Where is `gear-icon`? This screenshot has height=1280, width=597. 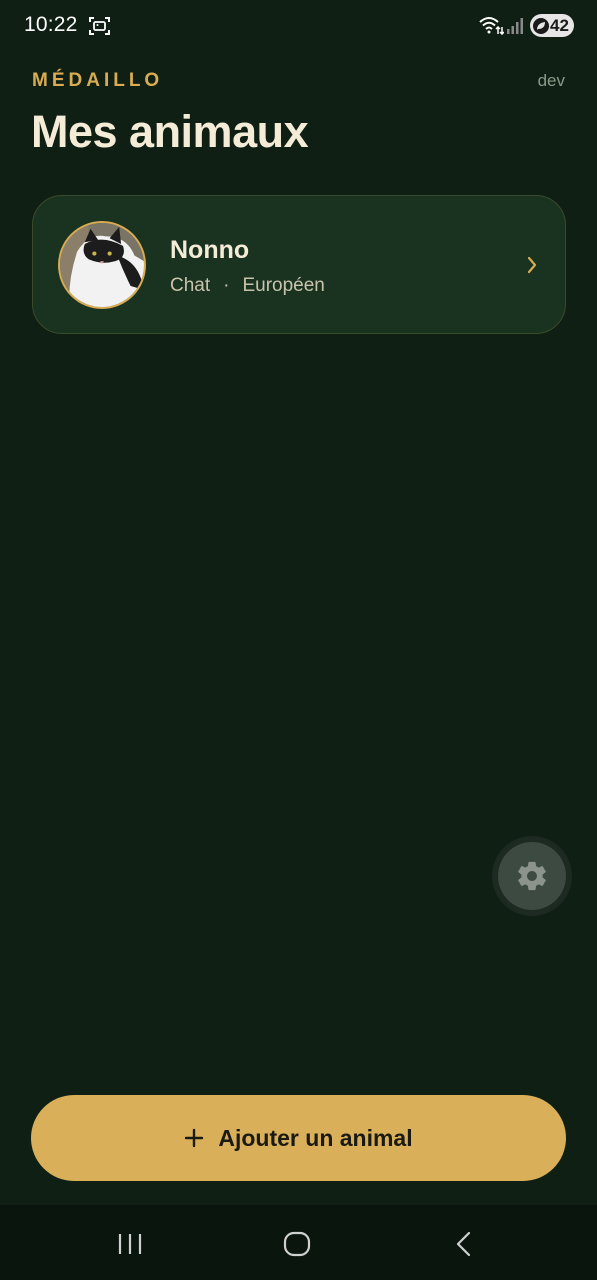 gear-icon is located at coordinates (532, 876).